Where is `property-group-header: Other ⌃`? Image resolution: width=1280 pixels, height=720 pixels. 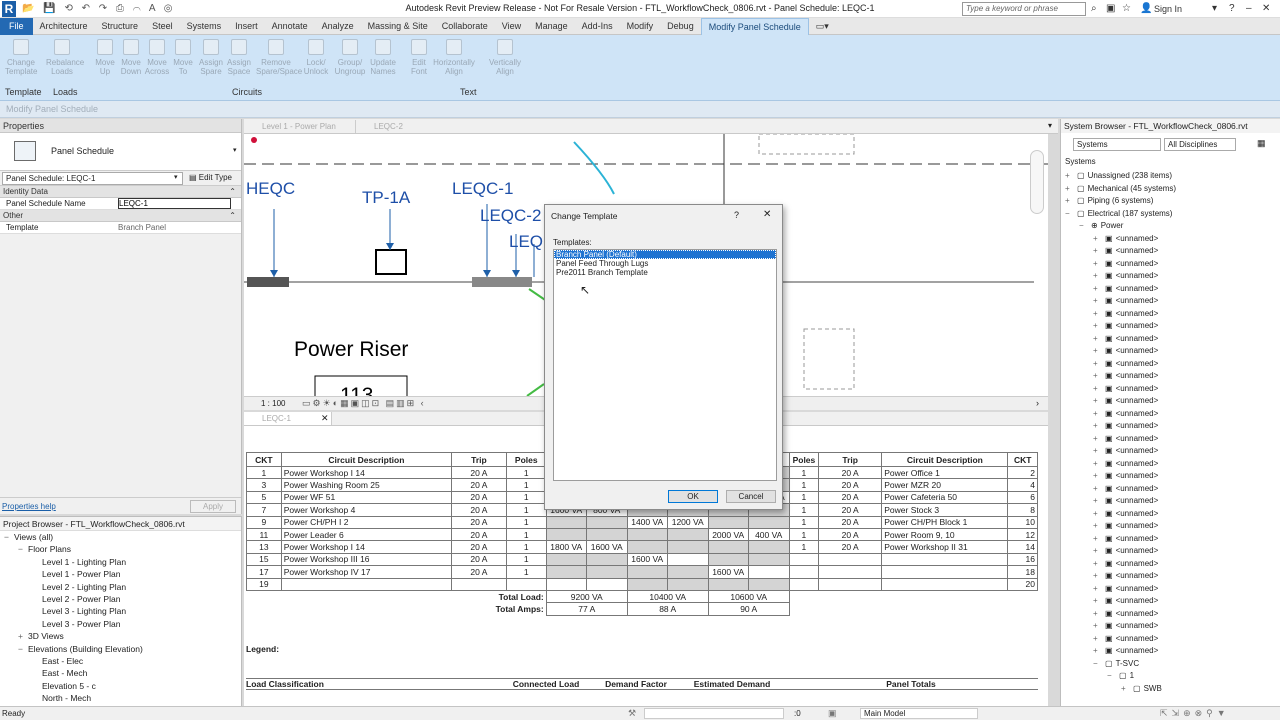
property-group-header: Other ⌃ is located at coordinates (120, 216).